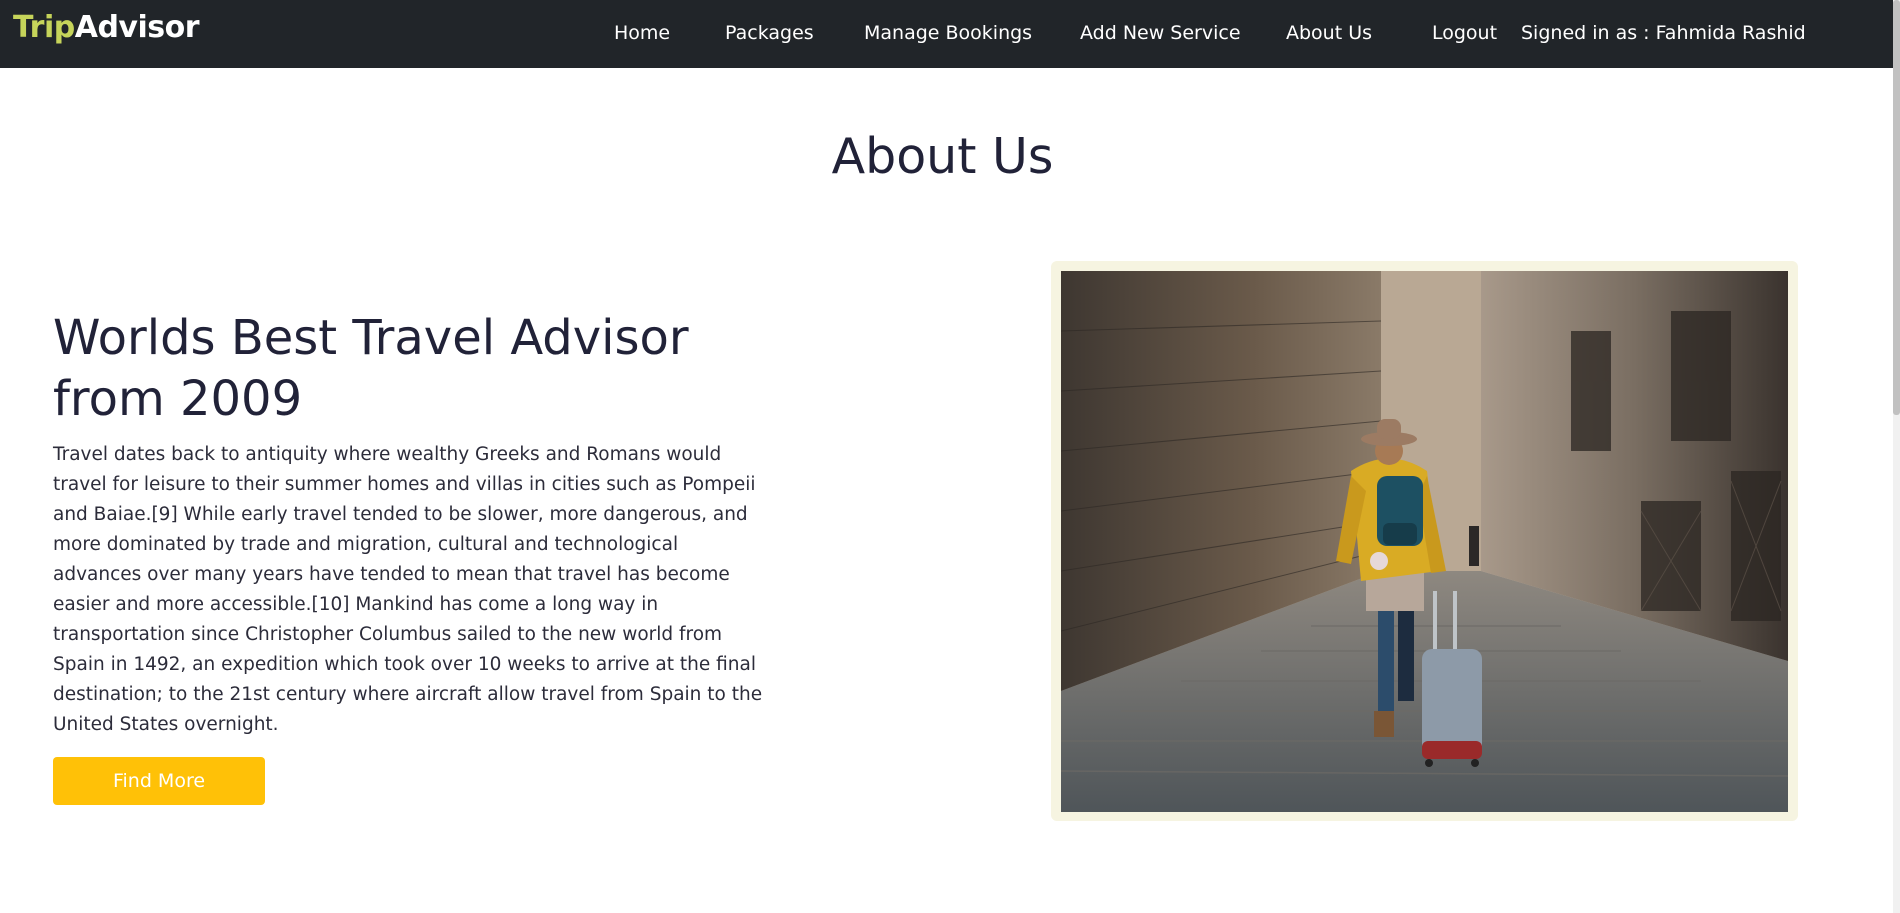 This screenshot has height=913, width=1900. I want to click on signed-in-user-text: Signed in as : Fahmida Rashid, so click(1663, 33).